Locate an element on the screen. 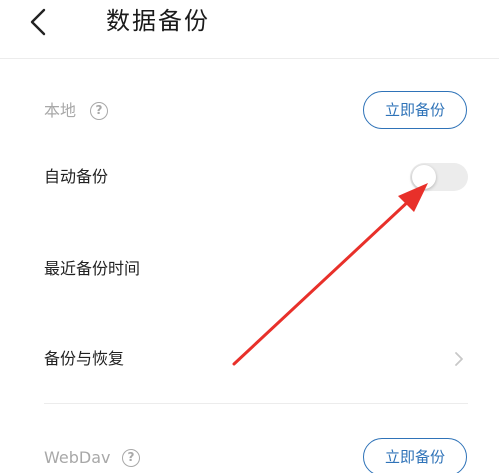  last-backup-time-label: 最近备份时间 is located at coordinates (92, 268).